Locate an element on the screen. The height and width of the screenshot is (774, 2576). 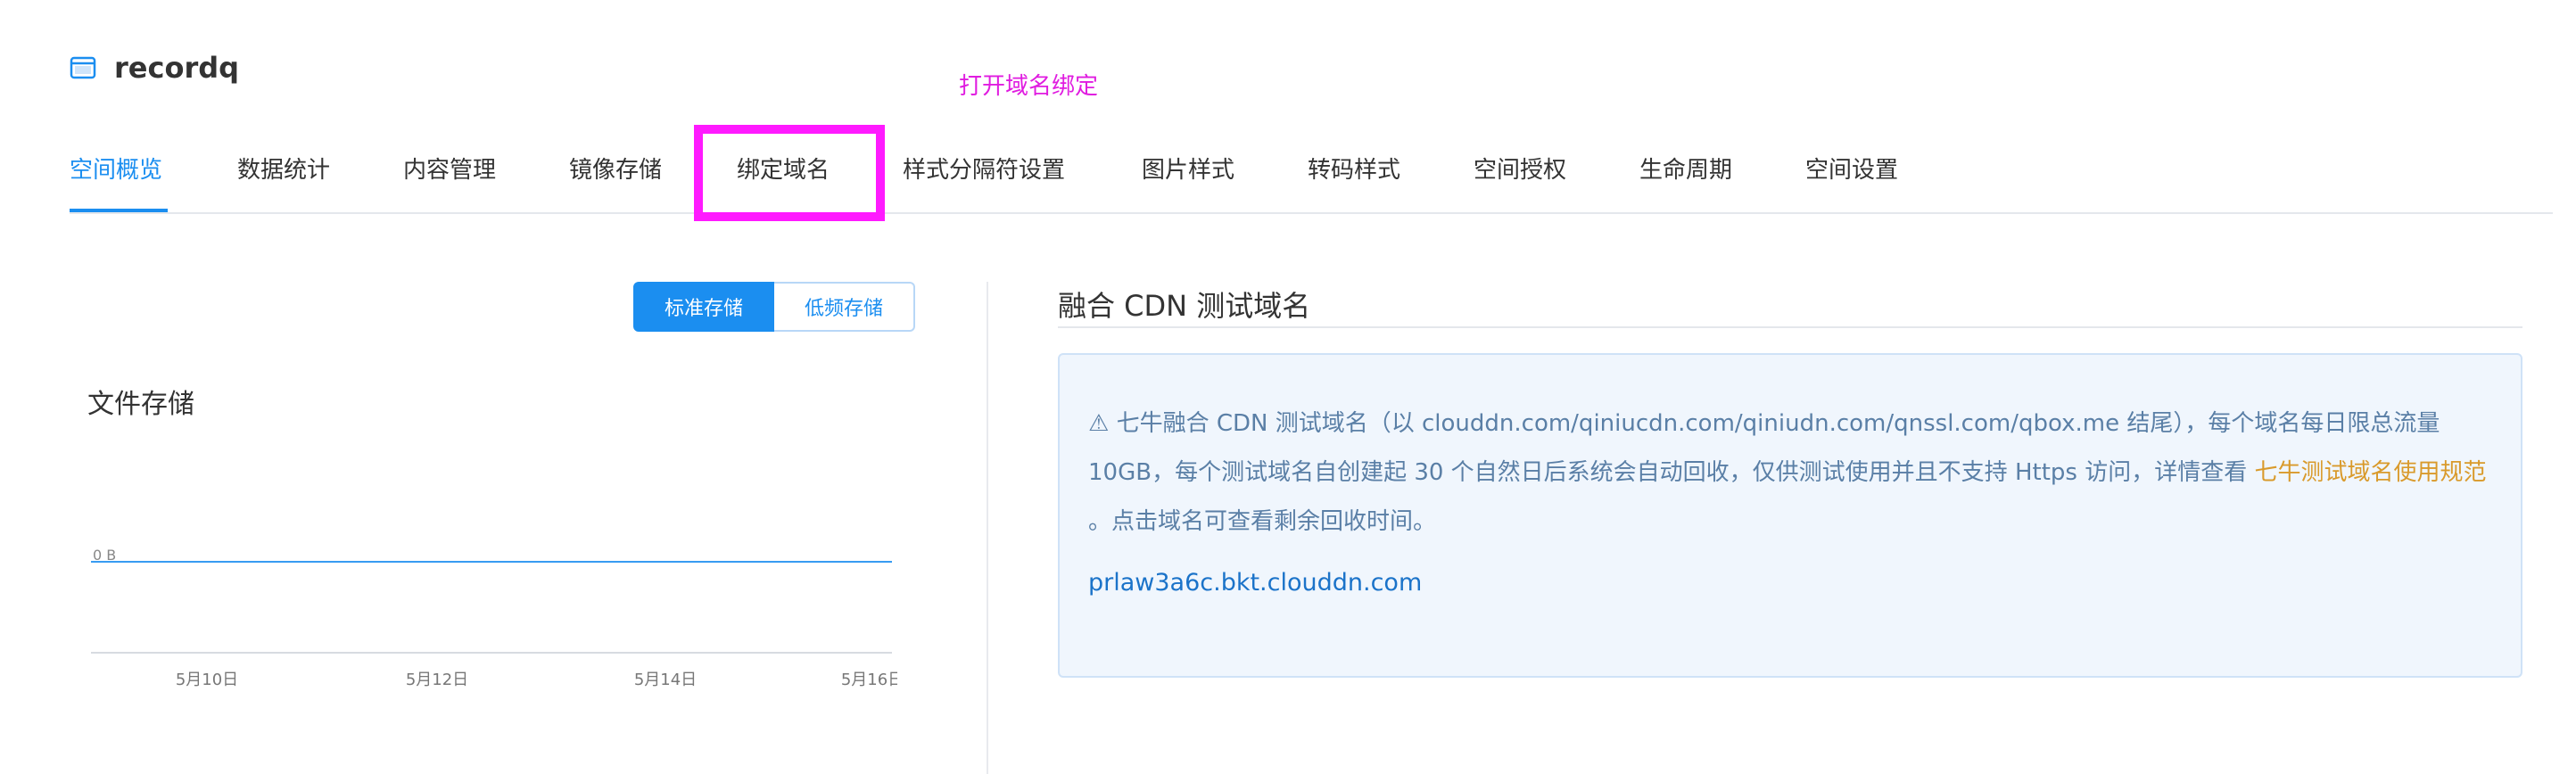
tab-lifecycle: 生命周期 is located at coordinates (1685, 168).